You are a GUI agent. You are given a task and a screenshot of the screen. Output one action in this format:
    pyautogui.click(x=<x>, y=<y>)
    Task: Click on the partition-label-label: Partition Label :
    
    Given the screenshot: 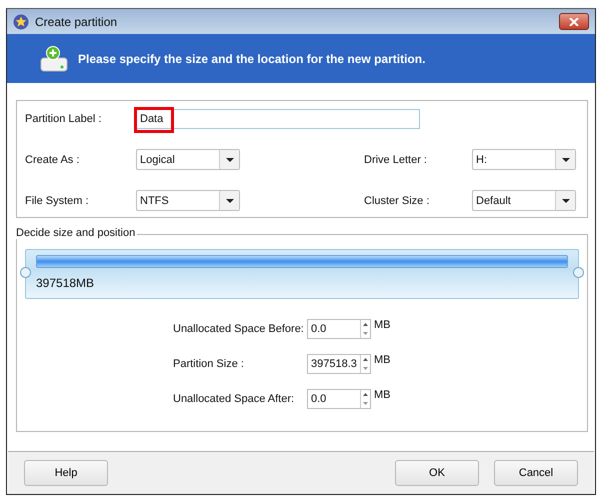 What is the action you would take?
    pyautogui.click(x=63, y=119)
    